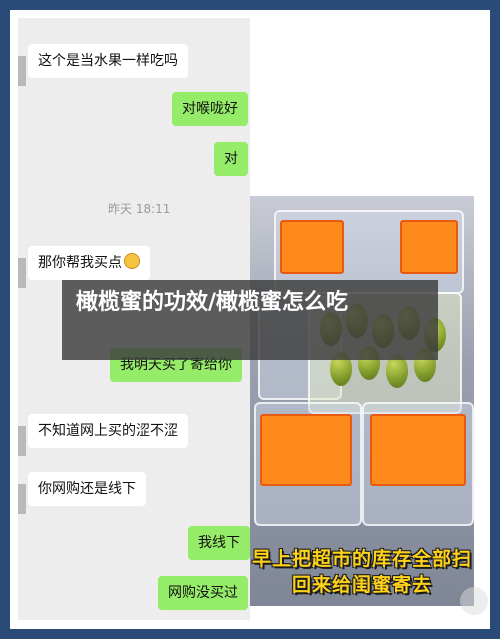  What do you see at coordinates (210, 109) in the screenshot?
I see `message-bubble: 对喉咙好` at bounding box center [210, 109].